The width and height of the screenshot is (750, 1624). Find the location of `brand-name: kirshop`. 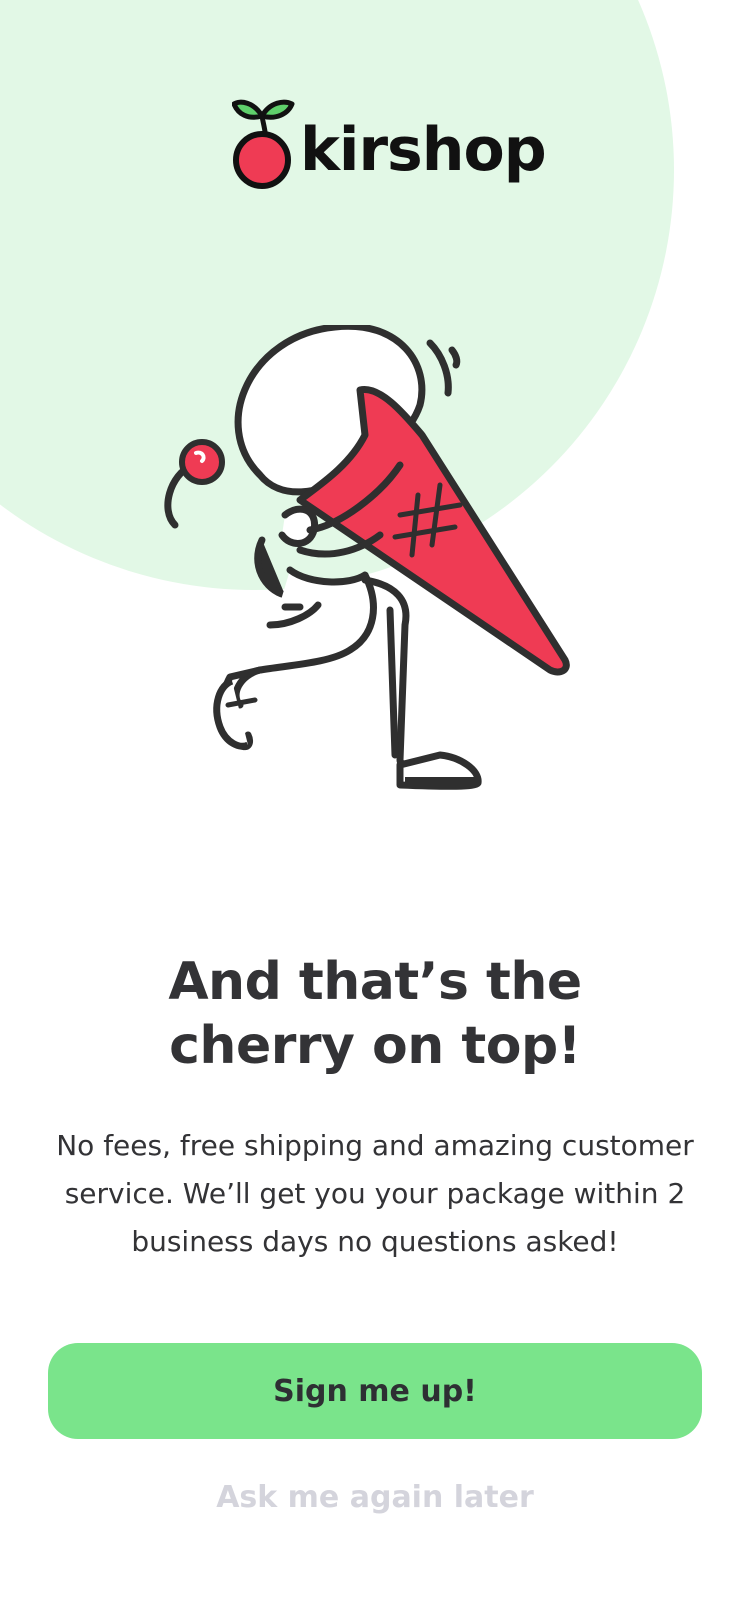

brand-name: kirshop is located at coordinates (423, 150).